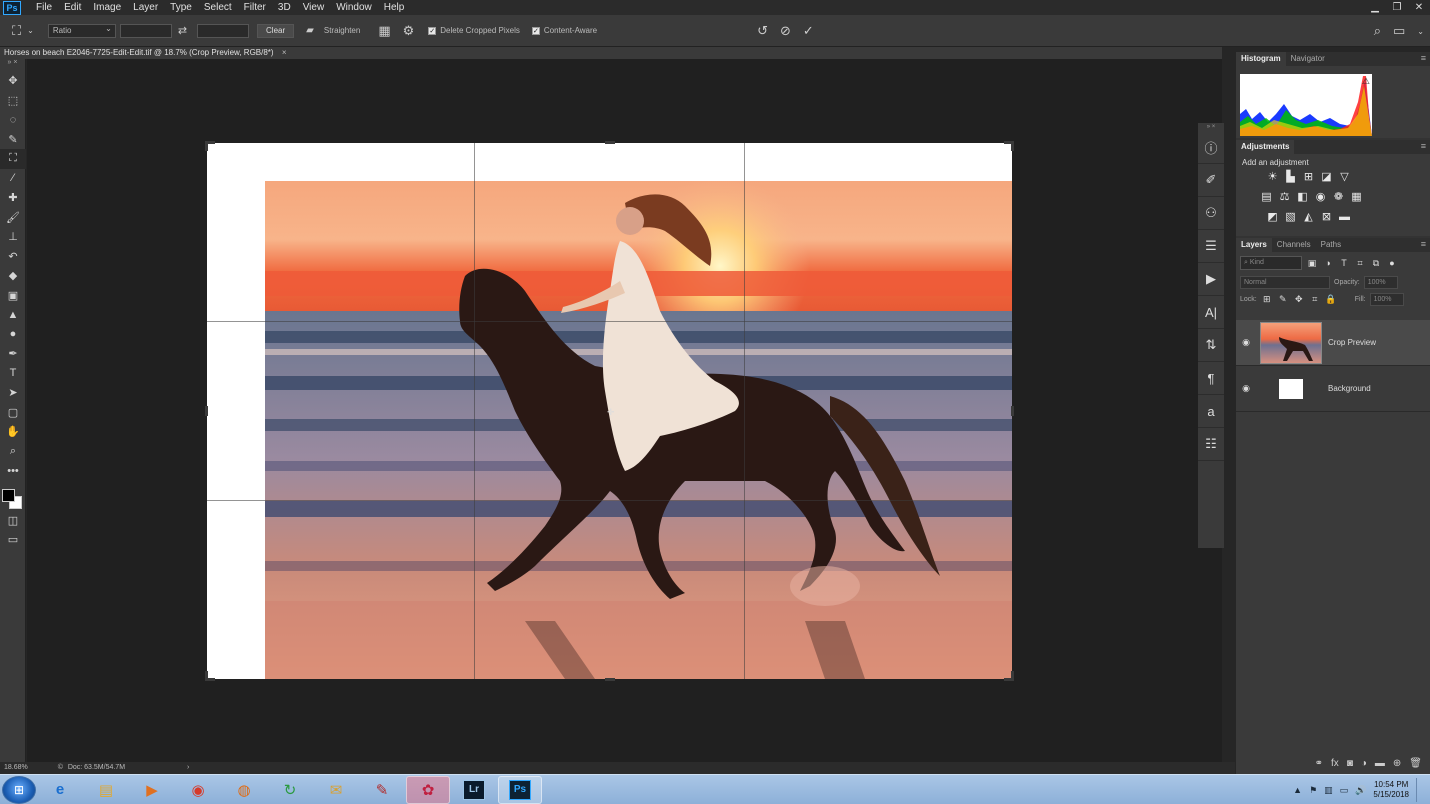 The height and width of the screenshot is (804, 1430). Describe the element at coordinates (13, 374) in the screenshot. I see `type-tool-icon: T` at that location.